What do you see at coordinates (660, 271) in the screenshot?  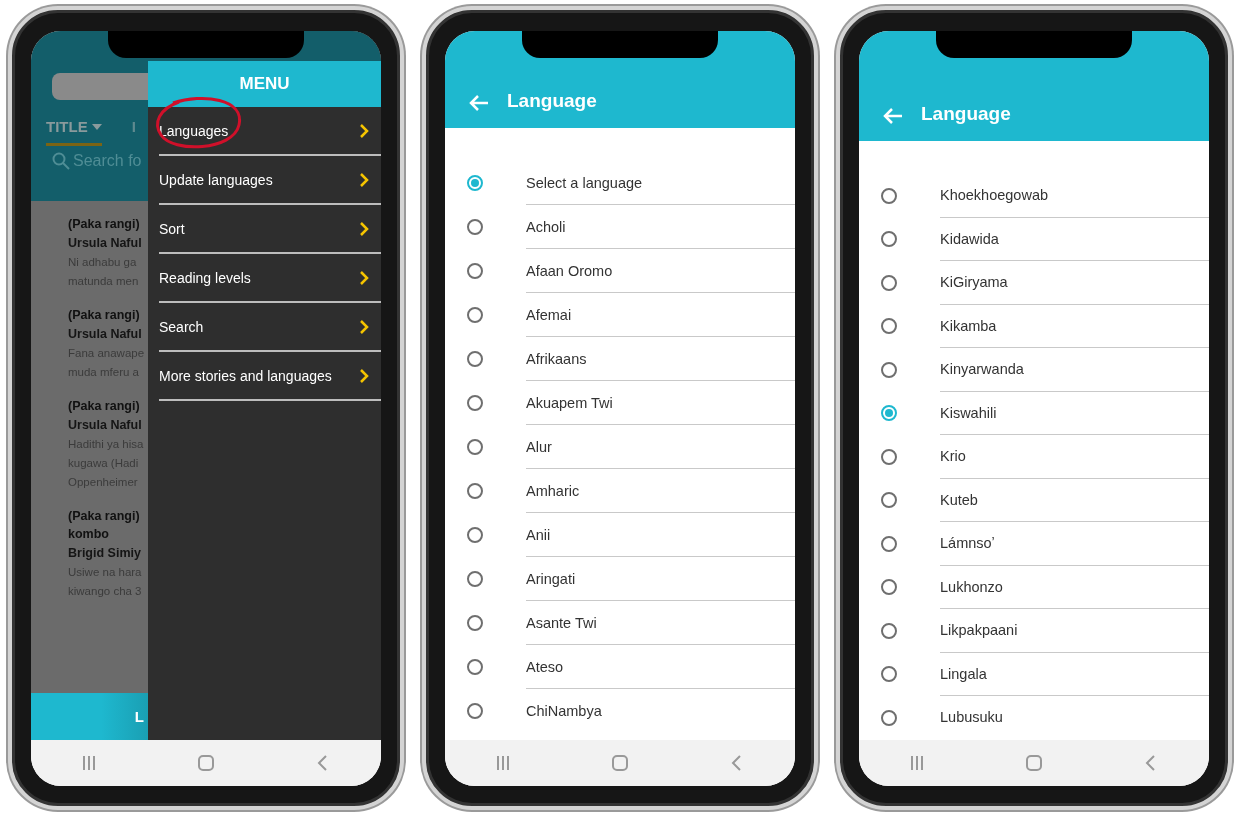 I see `language-option: Afaan Oromo` at bounding box center [660, 271].